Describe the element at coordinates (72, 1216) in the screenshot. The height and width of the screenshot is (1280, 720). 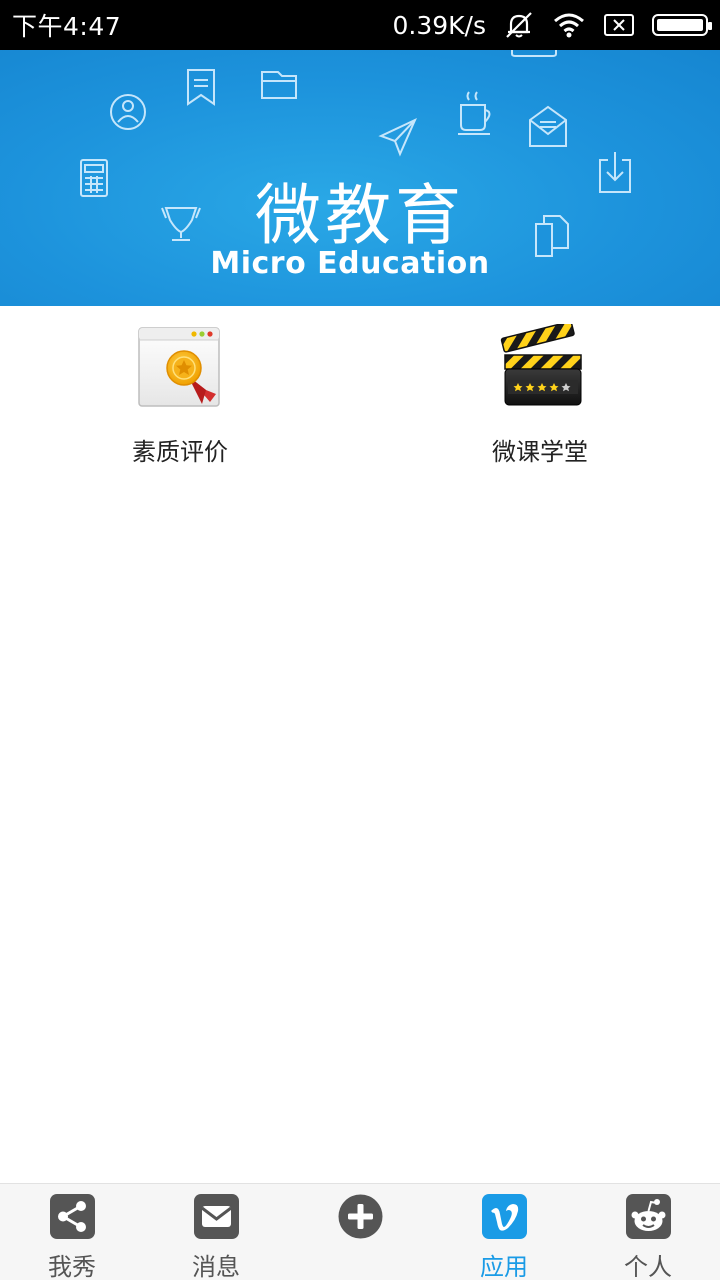
I see `share-icon` at that location.